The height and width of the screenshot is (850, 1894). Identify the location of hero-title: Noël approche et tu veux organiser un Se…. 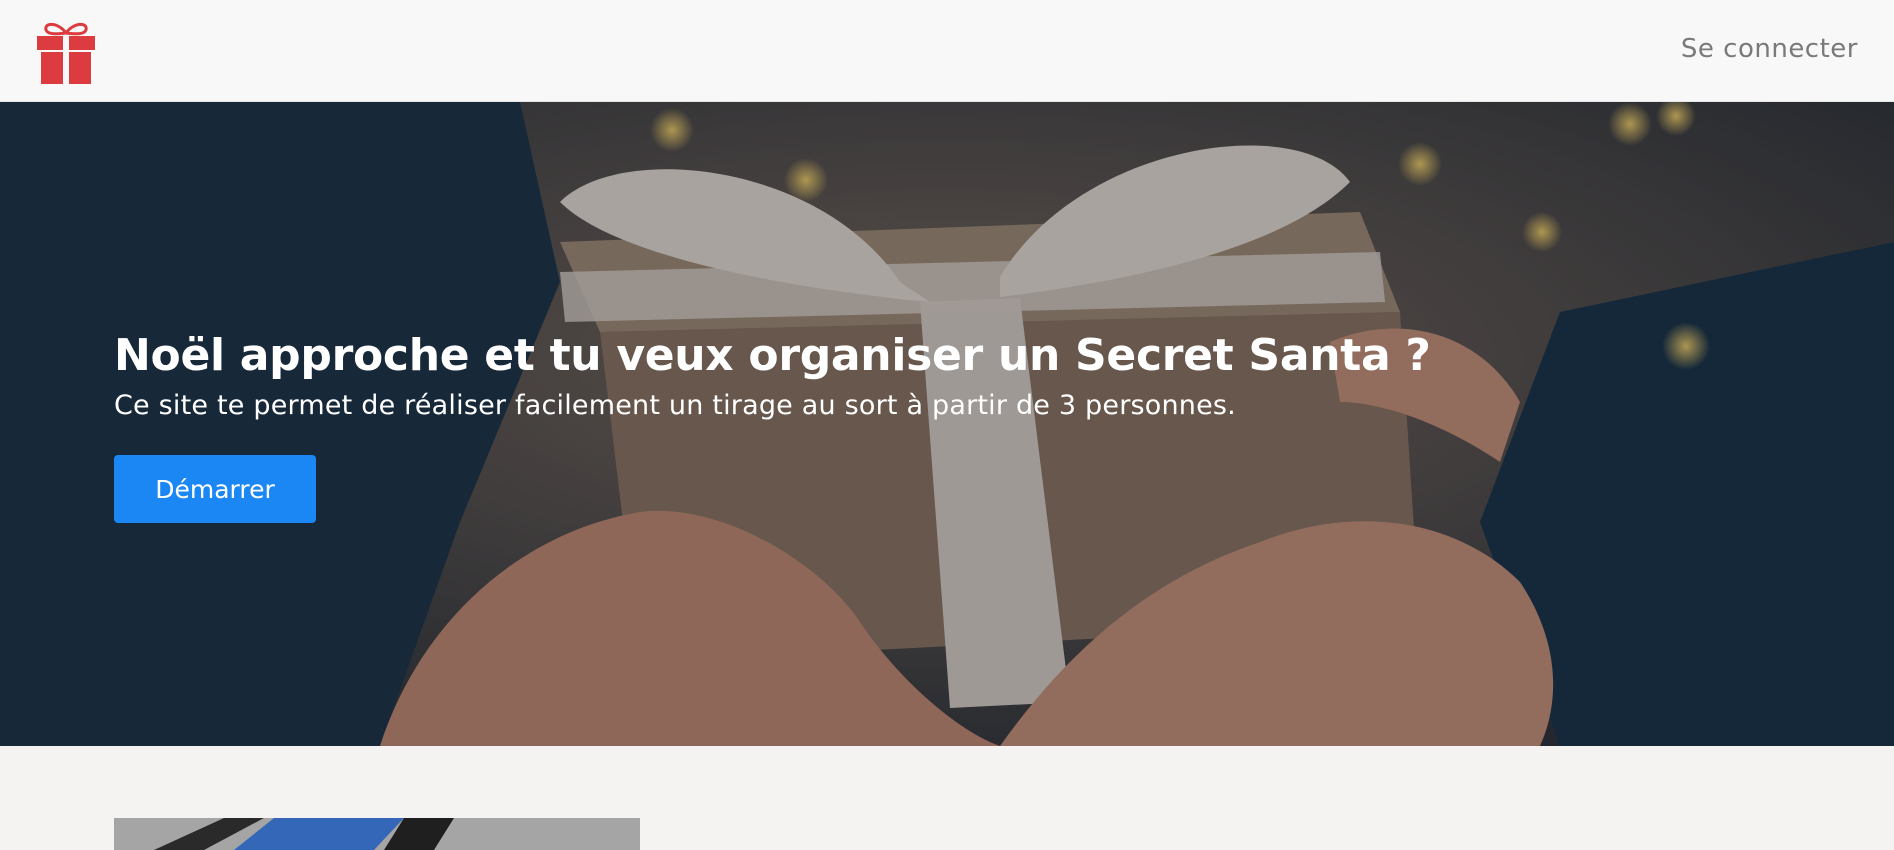
(772, 355).